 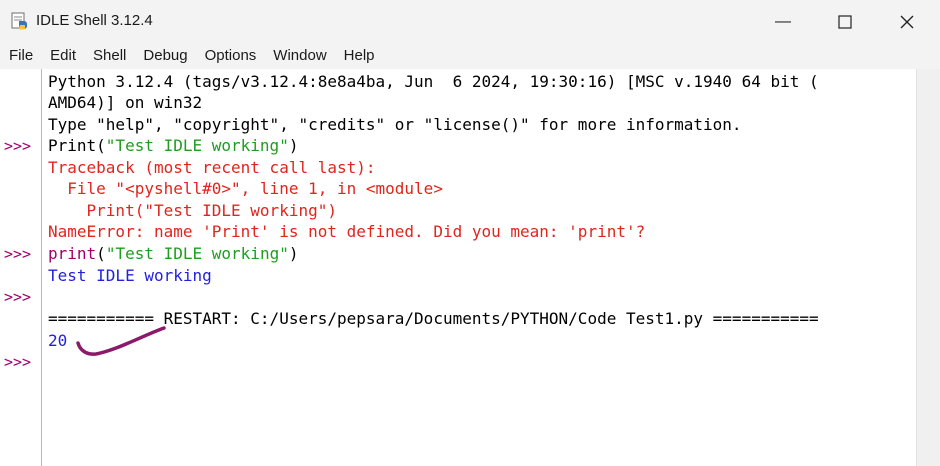 I want to click on banner-line: AMD64)] on win32, so click(x=125, y=102).